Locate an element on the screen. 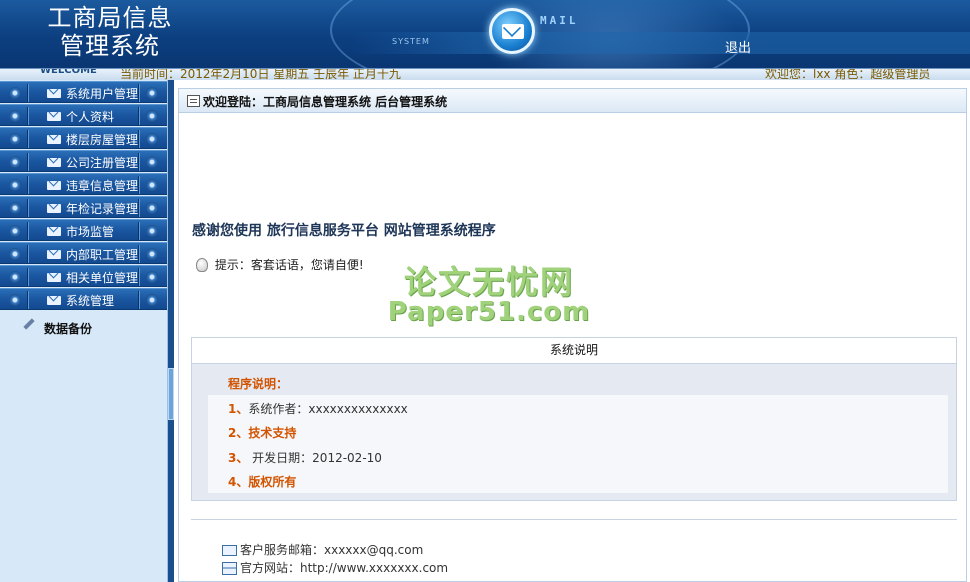 The width and height of the screenshot is (970, 582). watermark-line2: Paper51.com is located at coordinates (489, 312).